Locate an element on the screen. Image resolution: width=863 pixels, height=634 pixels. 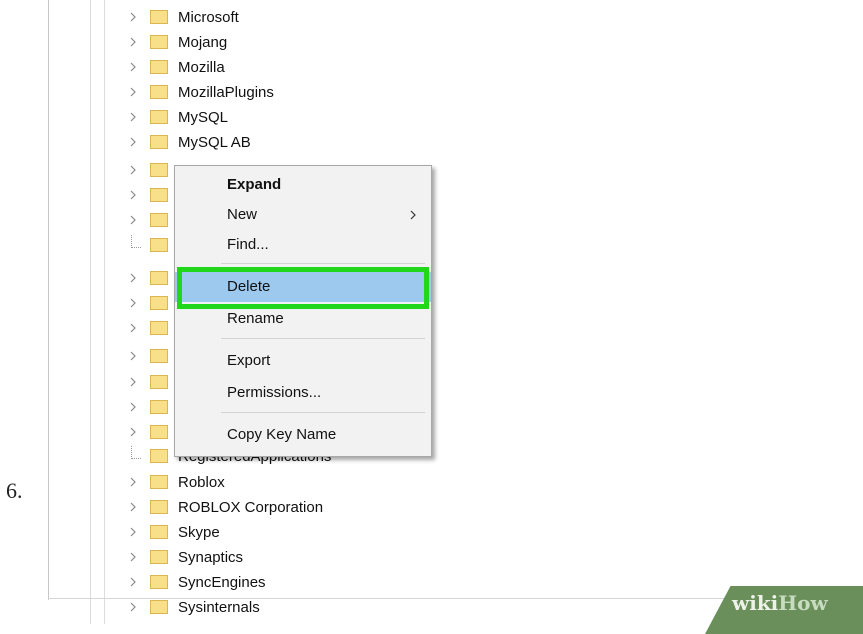
menu-item-label: Expand is located at coordinates (254, 184).